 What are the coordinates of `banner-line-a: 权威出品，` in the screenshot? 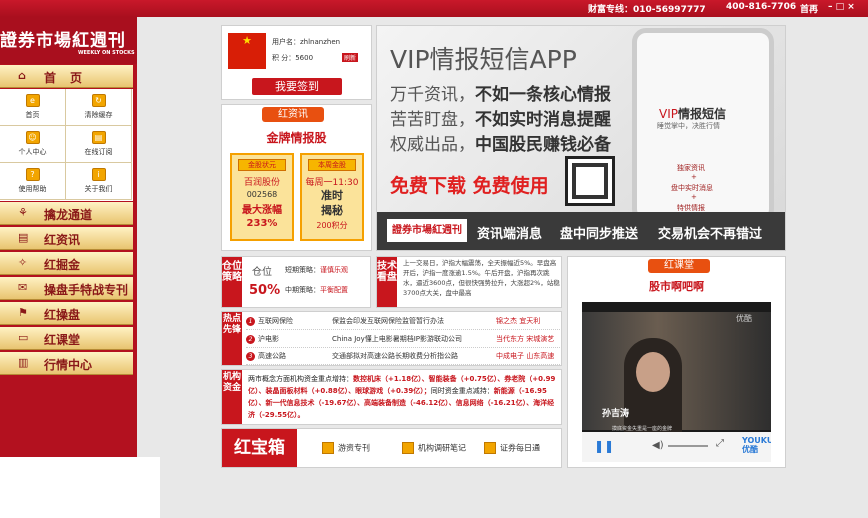 It's located at (432, 145).